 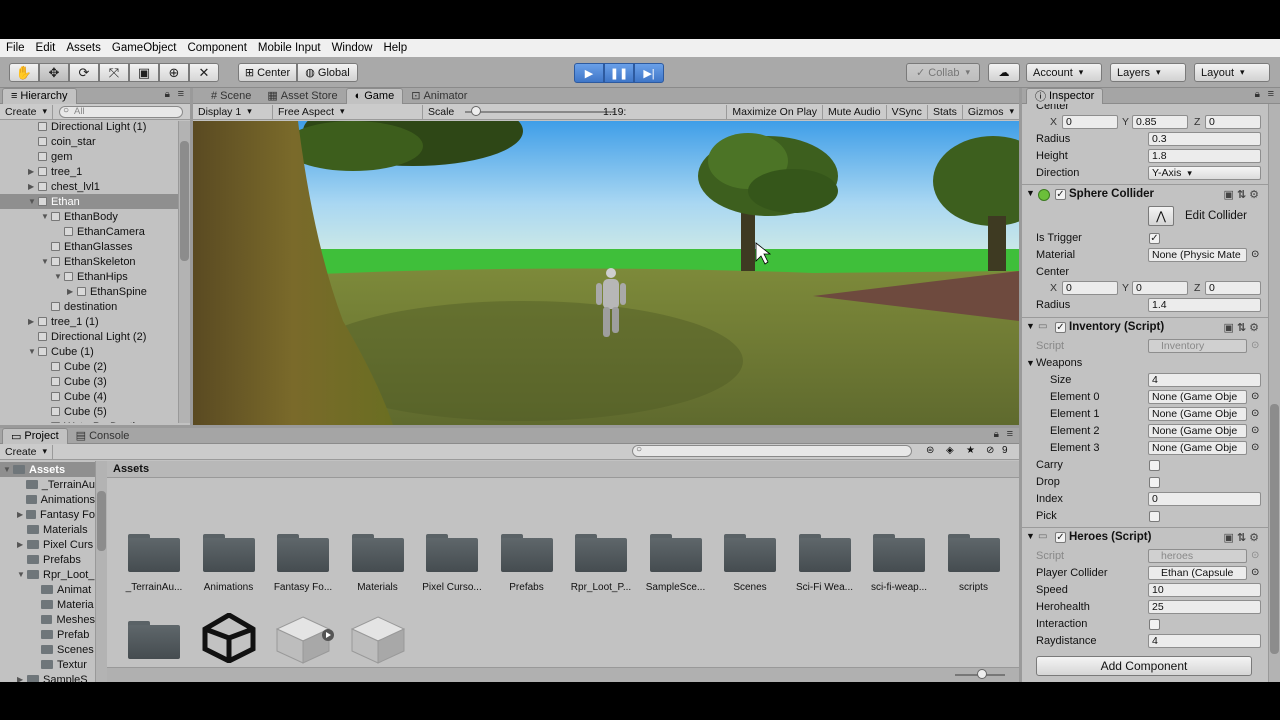 I want to click on icon-size-slider-thumb, so click(x=982, y=674).